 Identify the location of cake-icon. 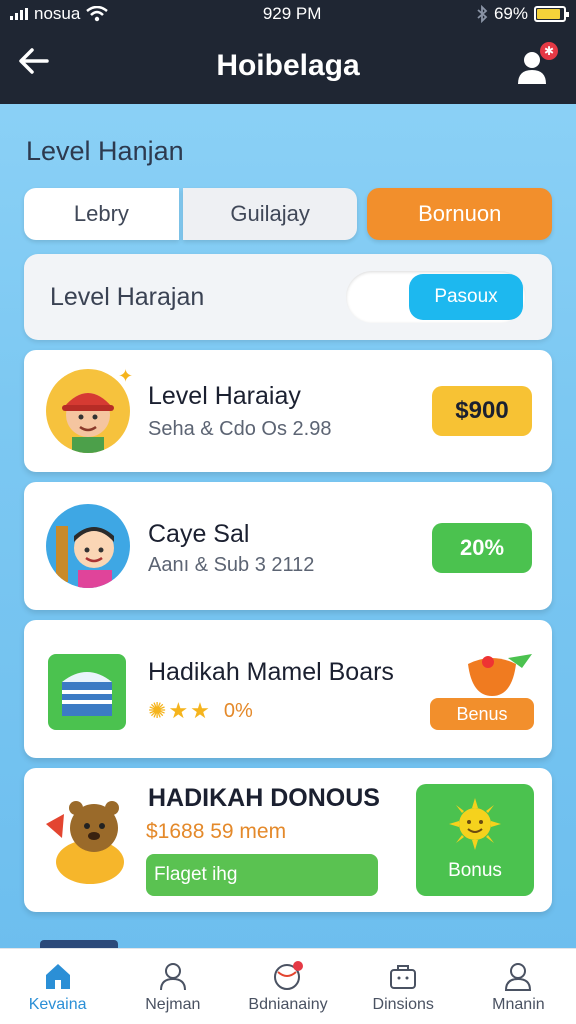
(87, 692).